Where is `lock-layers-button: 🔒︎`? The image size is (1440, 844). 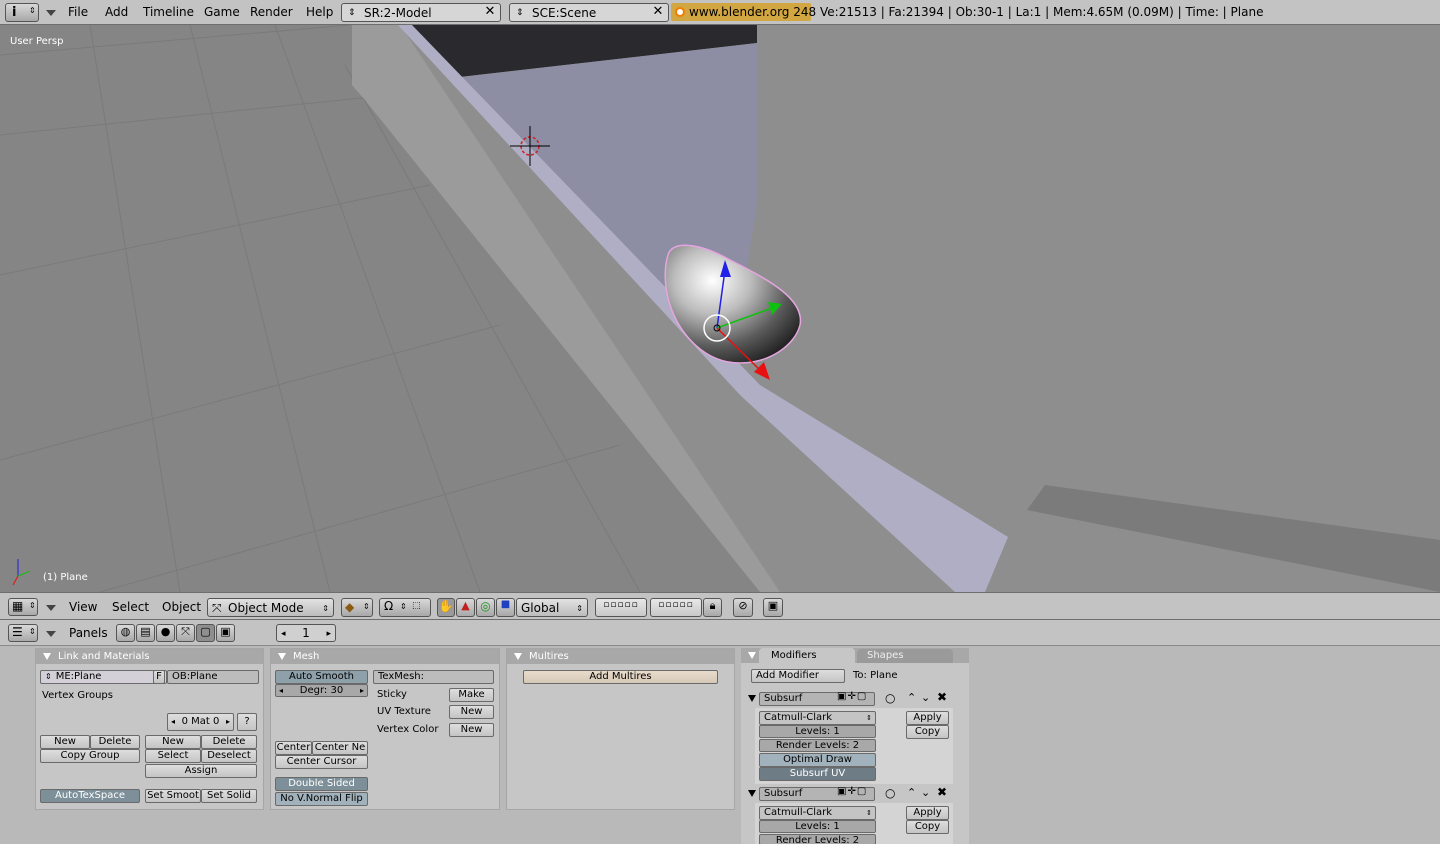
lock-layers-button: 🔒︎ is located at coordinates (712, 607).